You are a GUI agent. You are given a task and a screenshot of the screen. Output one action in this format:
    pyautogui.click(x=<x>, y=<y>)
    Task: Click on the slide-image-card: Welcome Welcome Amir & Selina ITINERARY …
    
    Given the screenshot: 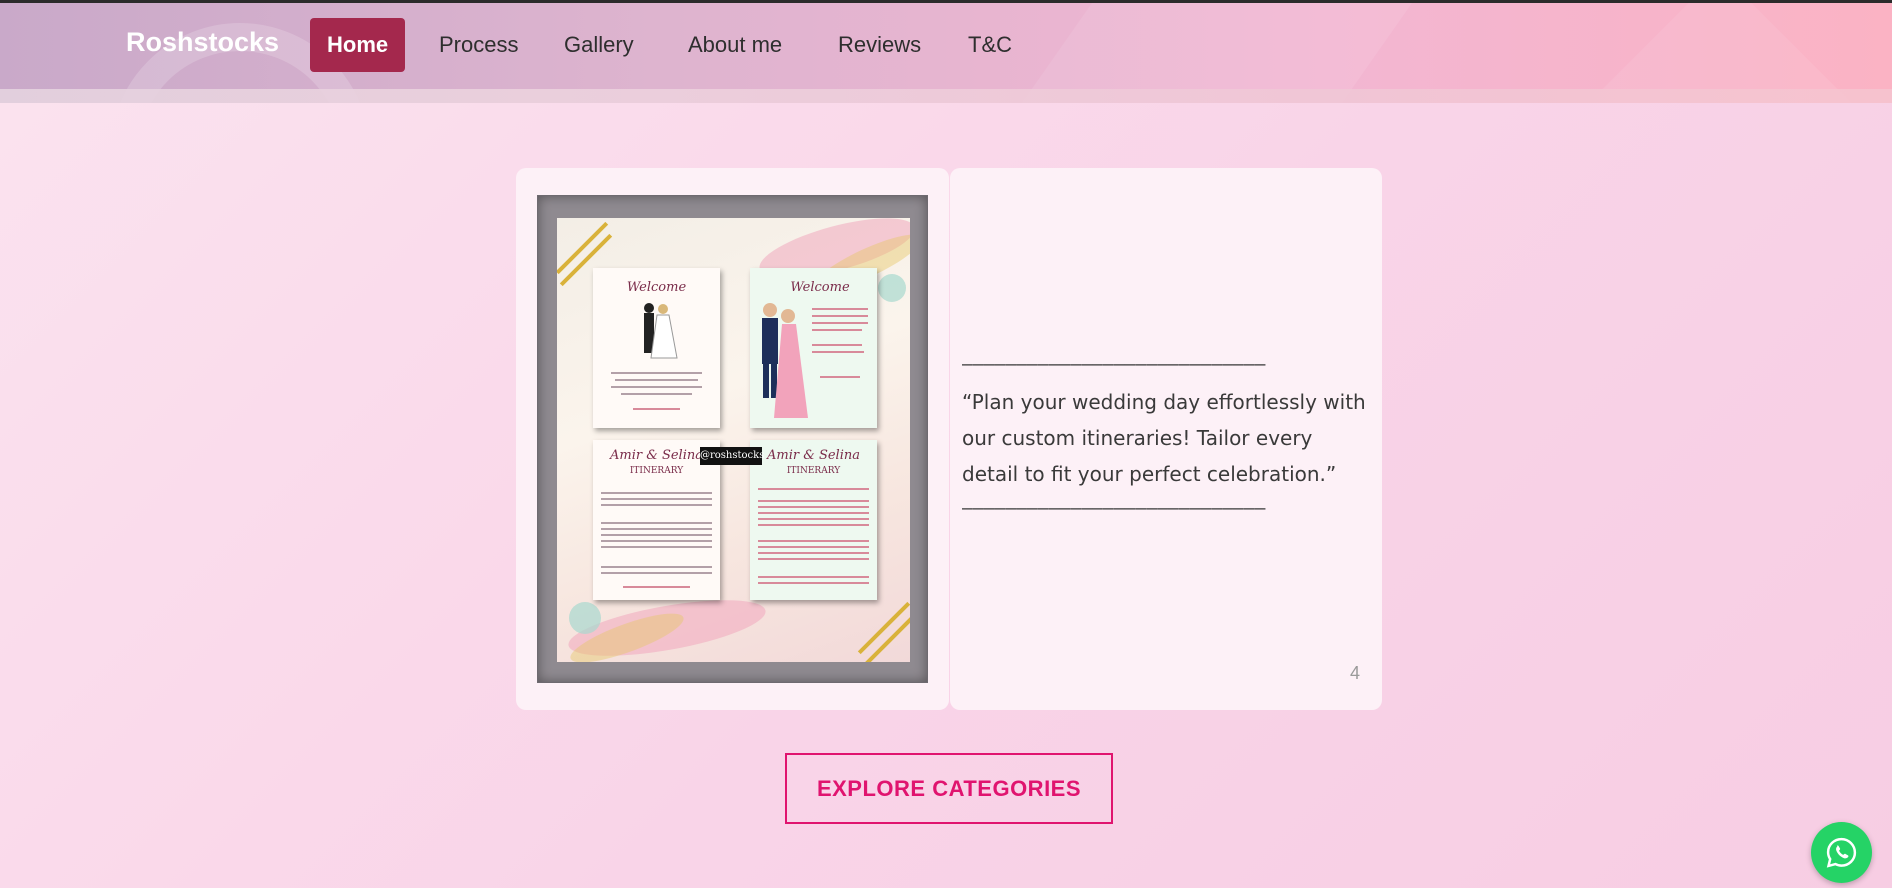 What is the action you would take?
    pyautogui.click(x=732, y=439)
    